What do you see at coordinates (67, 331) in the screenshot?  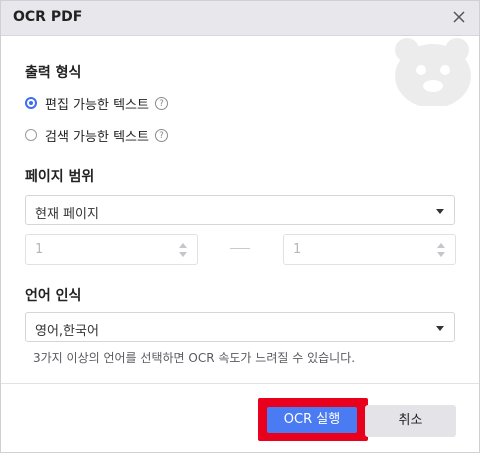 I see `language-value: 영어,한국어` at bounding box center [67, 331].